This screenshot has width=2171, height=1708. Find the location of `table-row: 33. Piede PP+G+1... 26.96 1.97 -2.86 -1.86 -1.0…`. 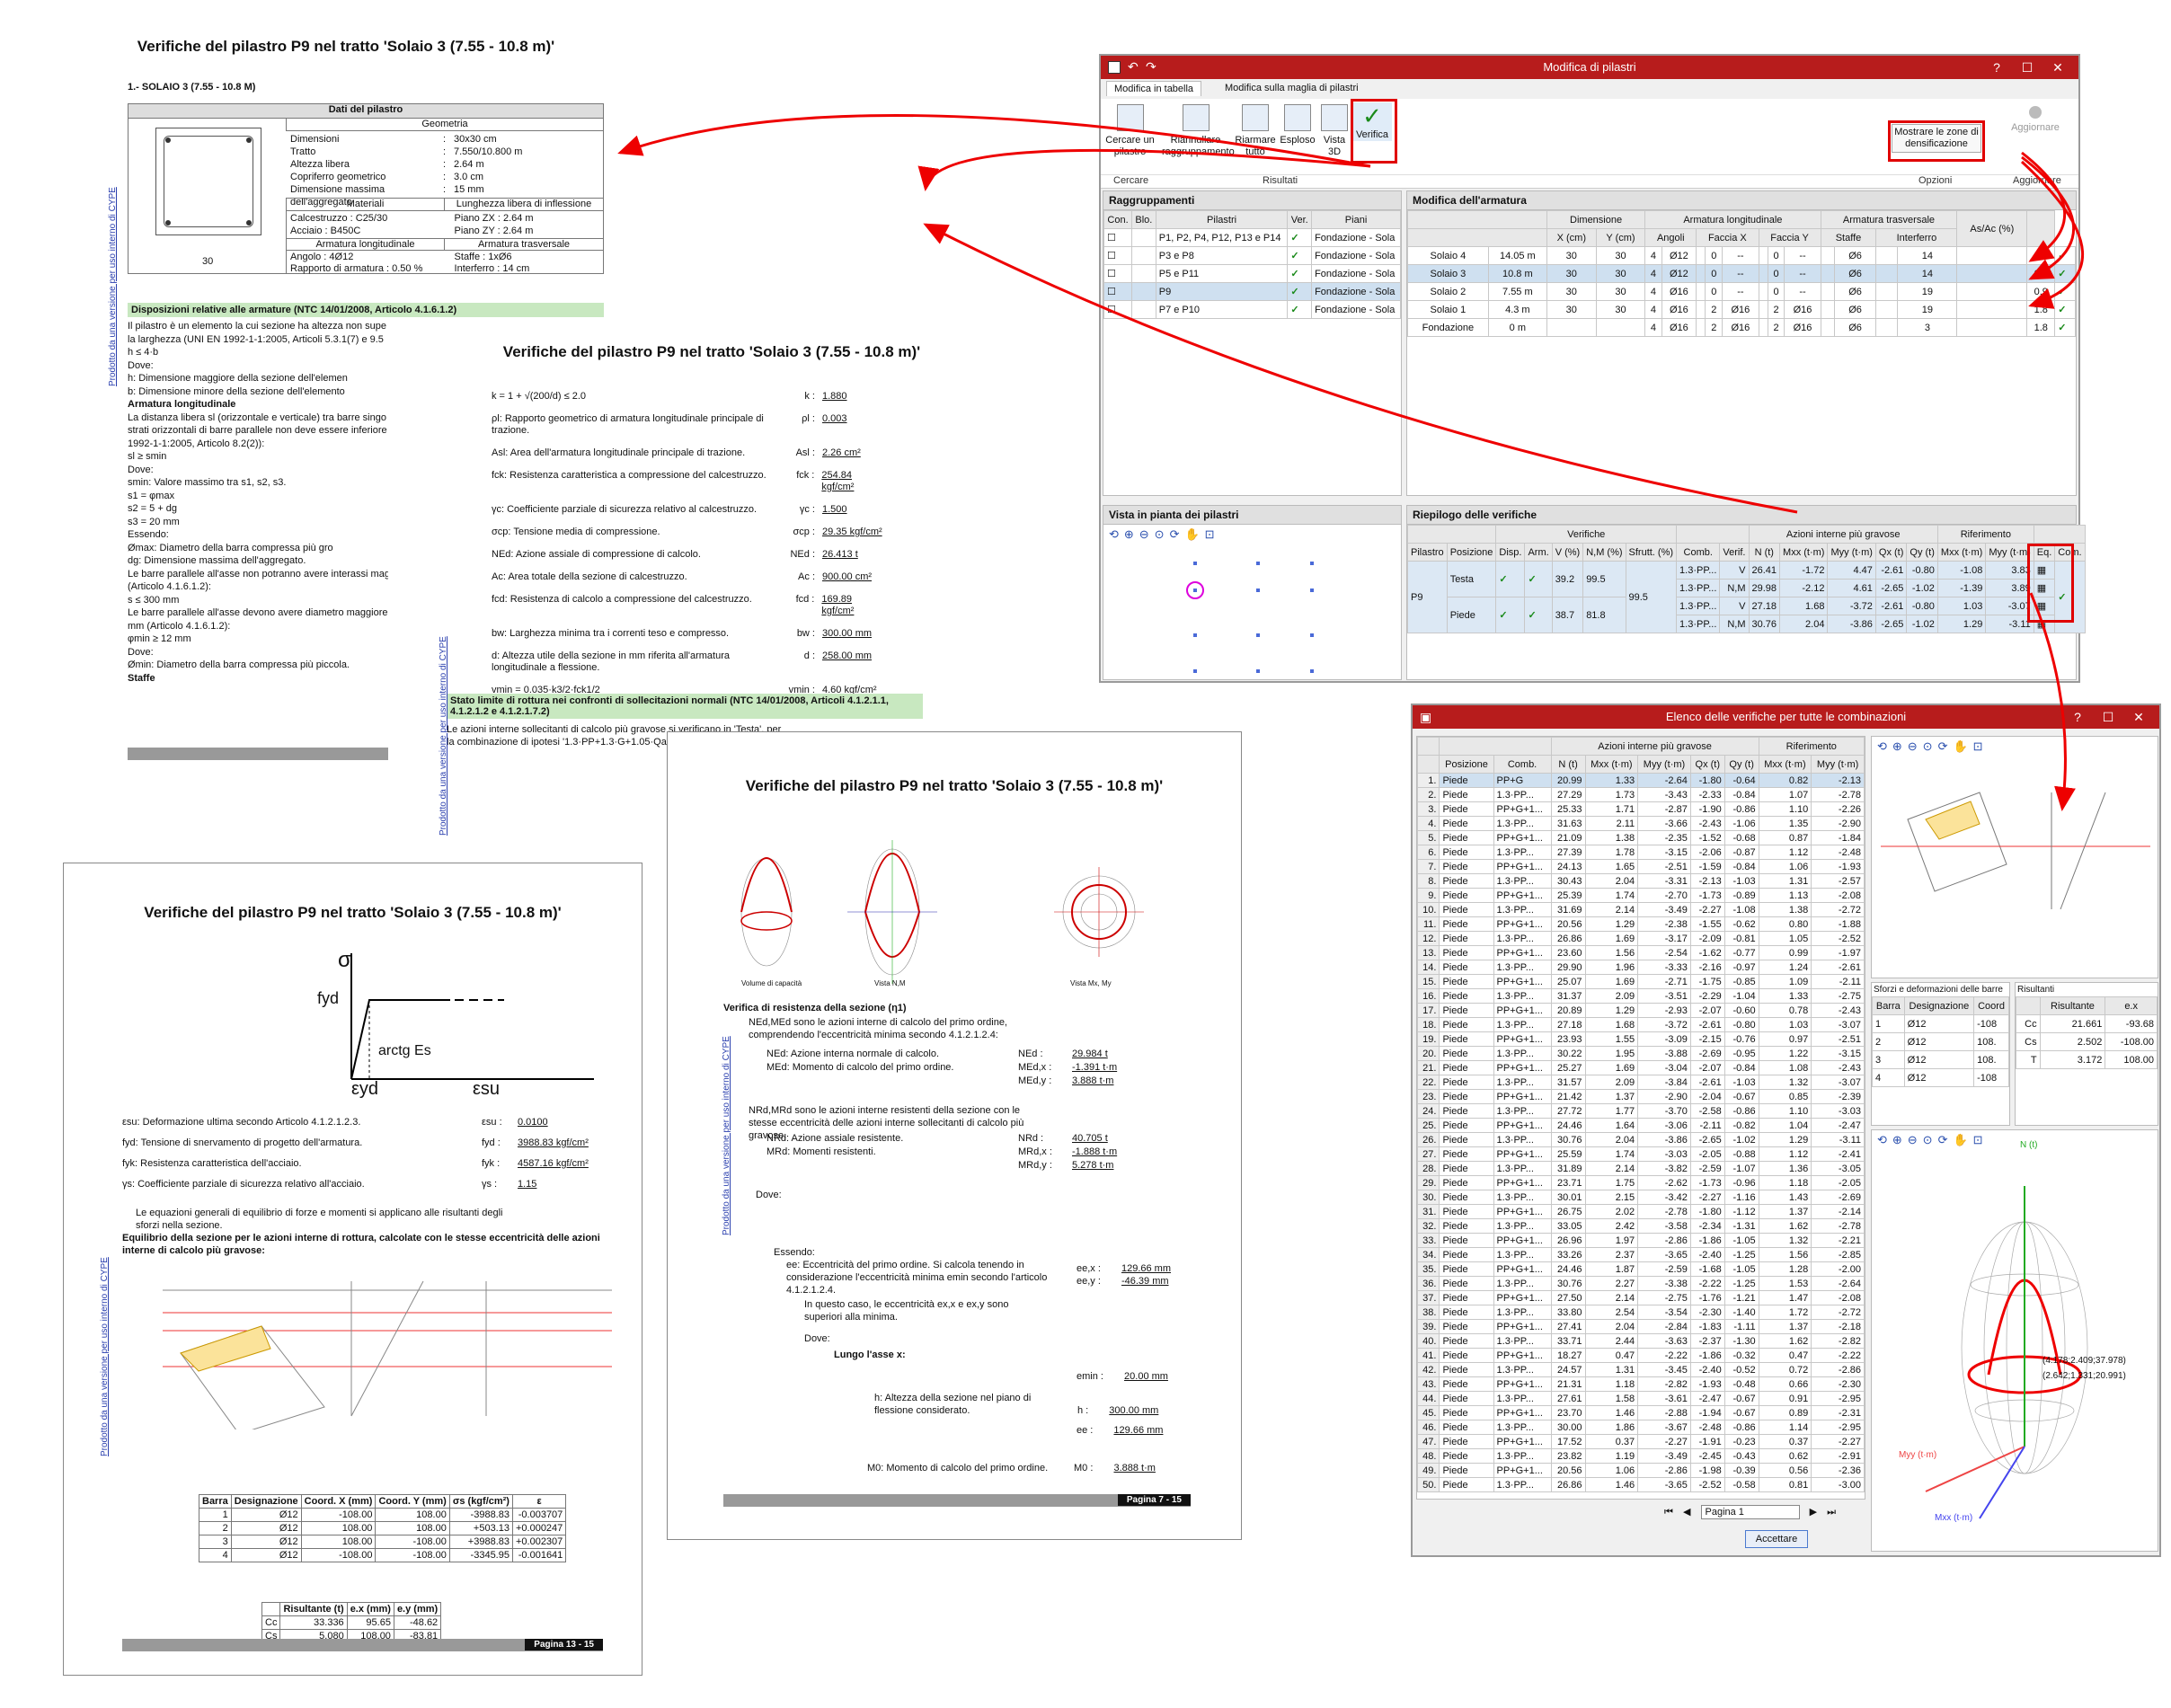

table-row: 33. Piede PP+G+1... 26.96 1.97 -2.86 -1.86 -1.0… is located at coordinates (1641, 1240).